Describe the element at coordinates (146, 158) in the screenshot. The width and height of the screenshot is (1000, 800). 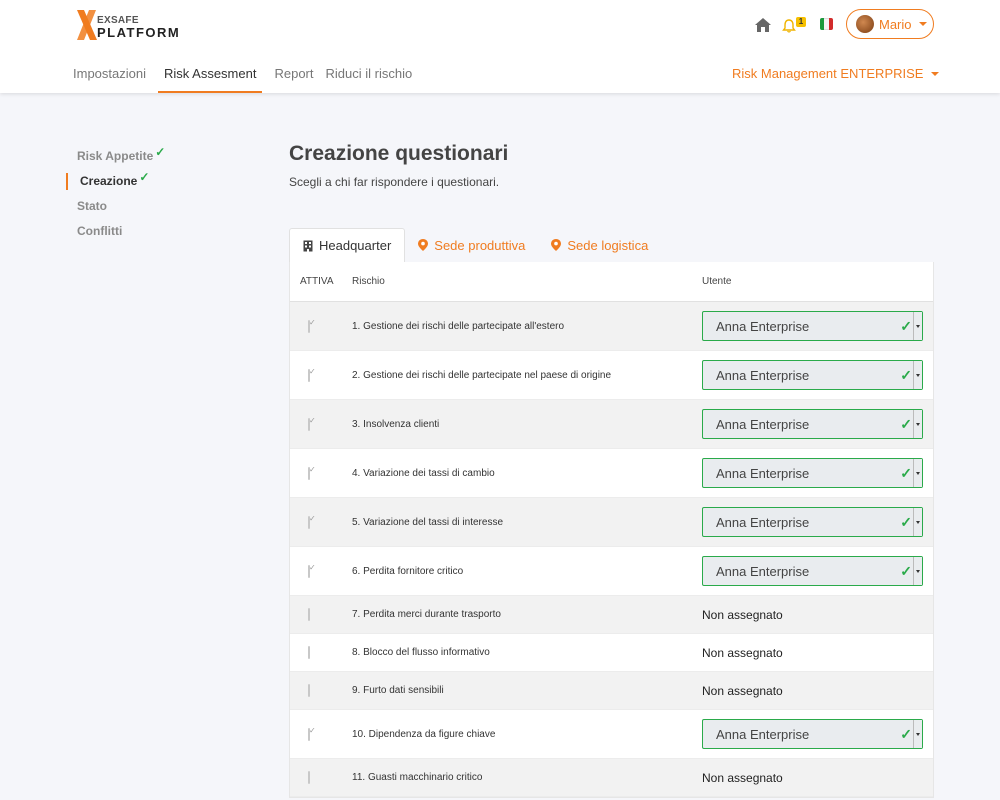
I see `sidebar-item-risk-appetite: Risk Appetite ✓` at that location.